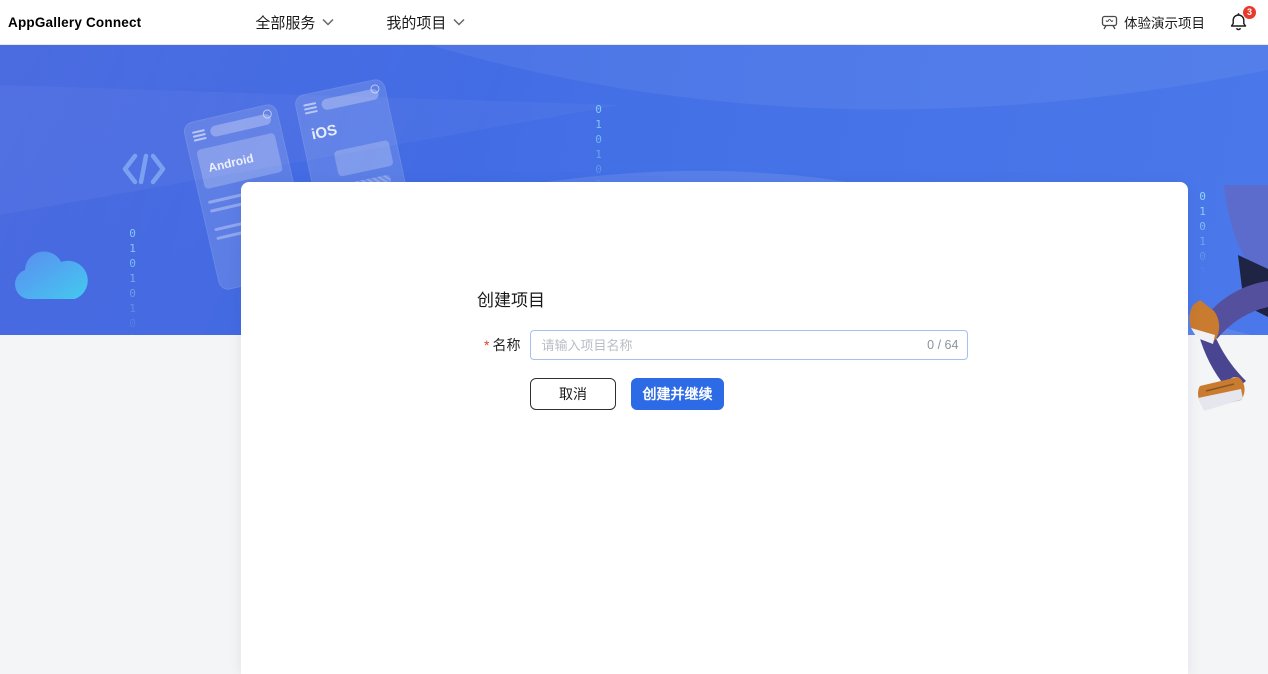 The width and height of the screenshot is (1268, 674). Describe the element at coordinates (350, 97) in the screenshot. I see `search-bar-shape` at that location.